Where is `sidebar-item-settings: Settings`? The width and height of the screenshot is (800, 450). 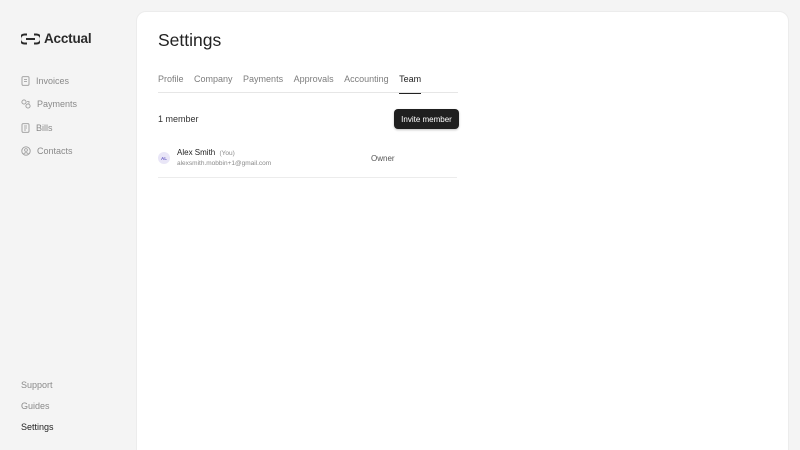 sidebar-item-settings: Settings is located at coordinates (37, 427).